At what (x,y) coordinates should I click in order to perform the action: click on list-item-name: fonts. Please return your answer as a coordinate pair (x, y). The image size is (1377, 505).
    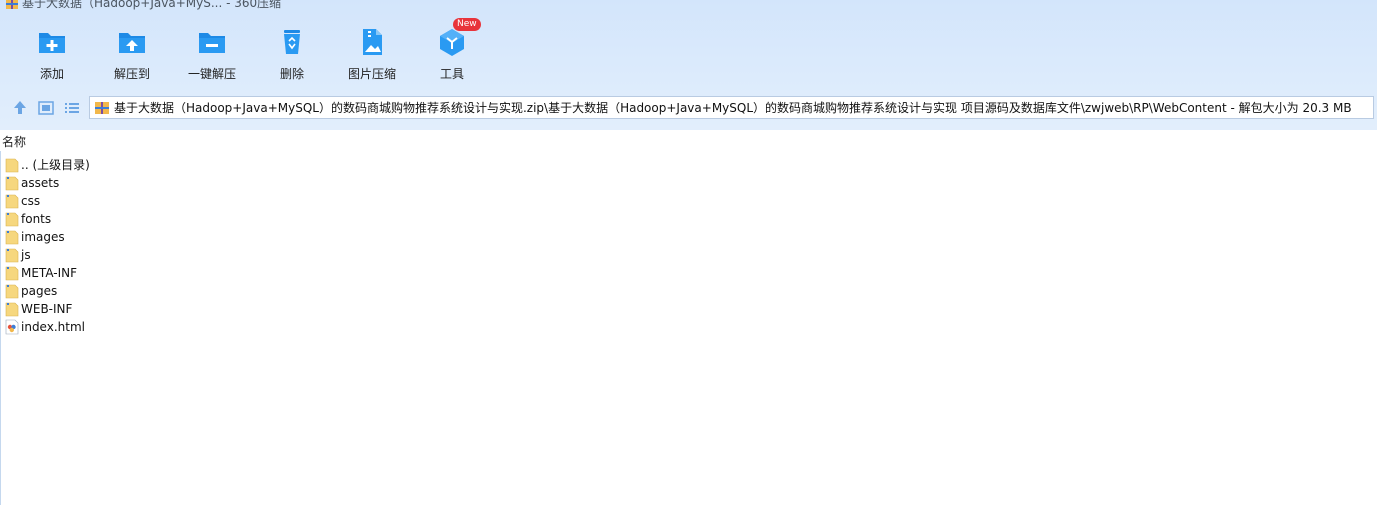
    Looking at the image, I should click on (36, 219).